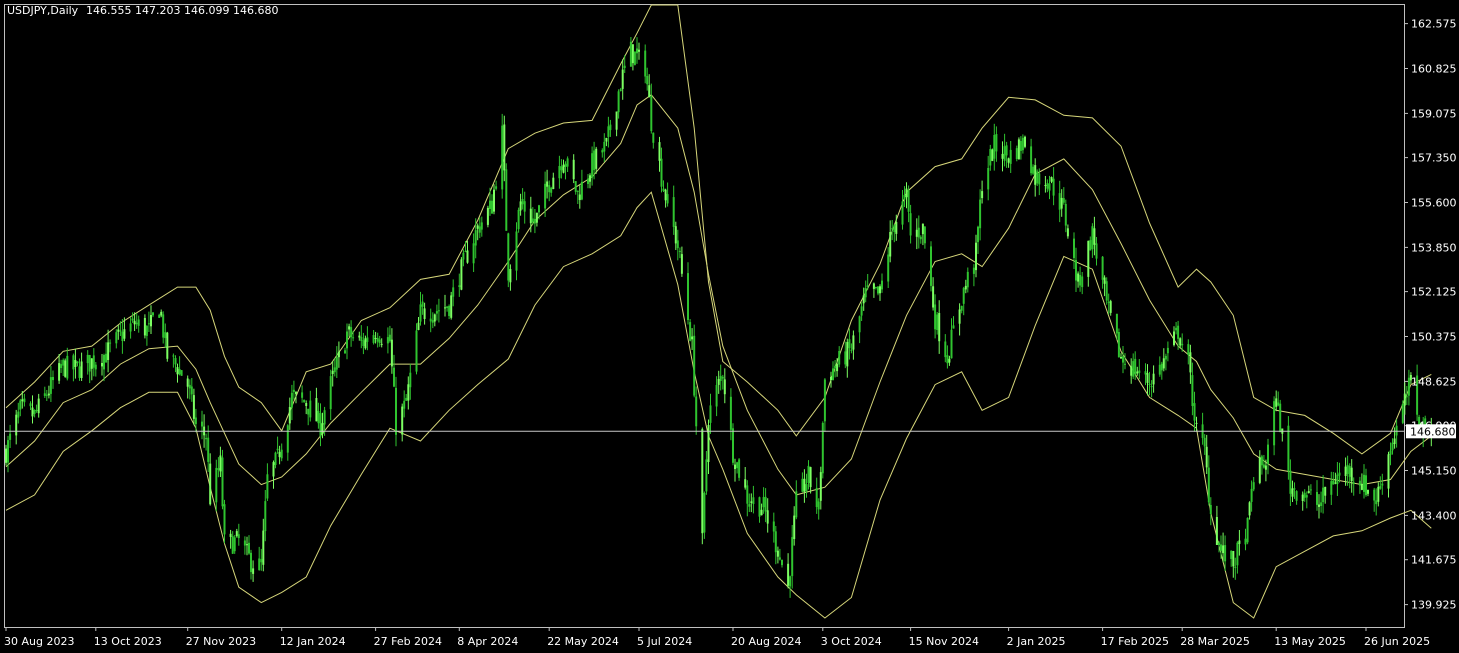 This screenshot has width=1459, height=653. Describe the element at coordinates (1434, 247) in the screenshot. I see `y-tick-label: 153.850` at that location.